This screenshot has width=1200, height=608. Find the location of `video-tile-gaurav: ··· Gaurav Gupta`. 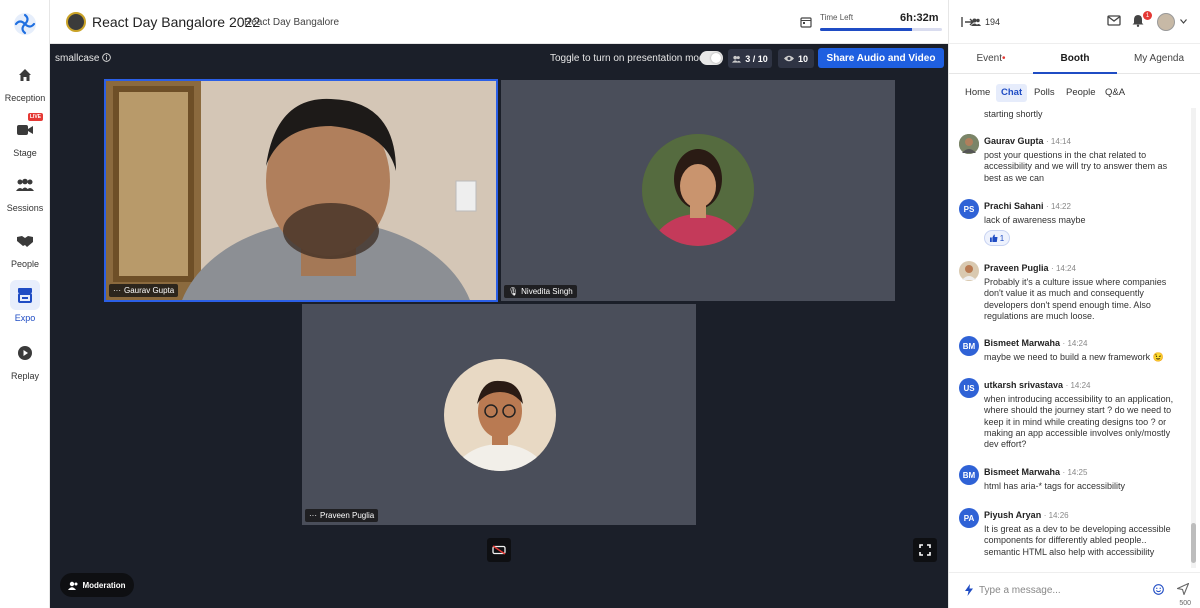

video-tile-gaurav: ··· Gaurav Gupta is located at coordinates (301, 190).